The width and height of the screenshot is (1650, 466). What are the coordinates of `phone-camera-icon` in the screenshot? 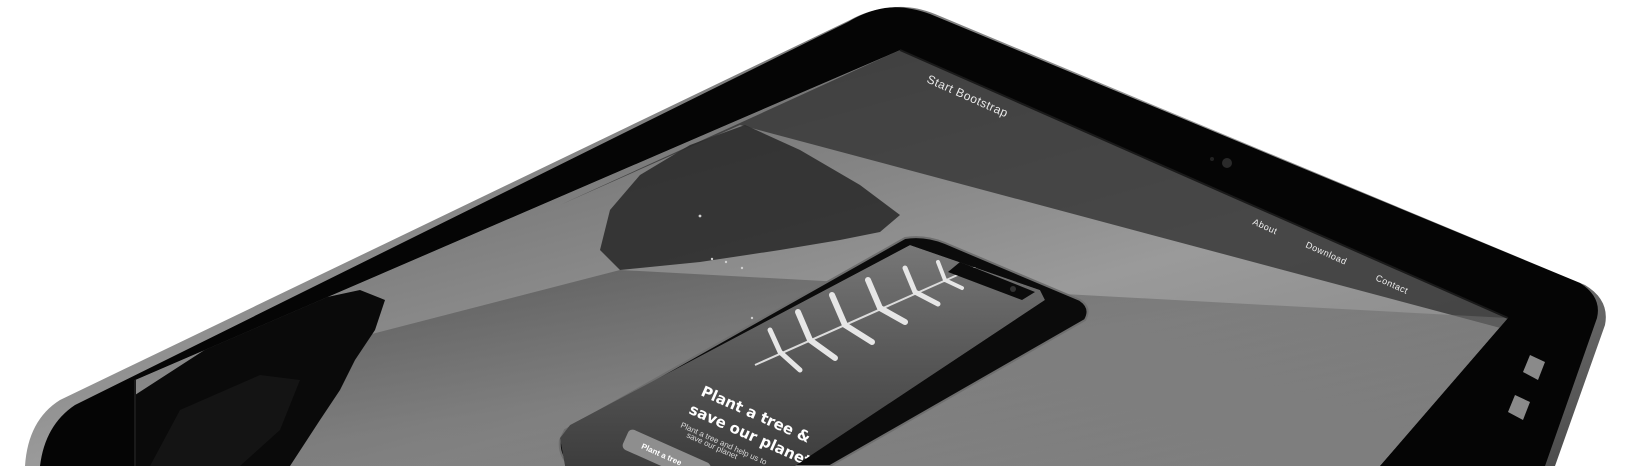 It's located at (1013, 289).